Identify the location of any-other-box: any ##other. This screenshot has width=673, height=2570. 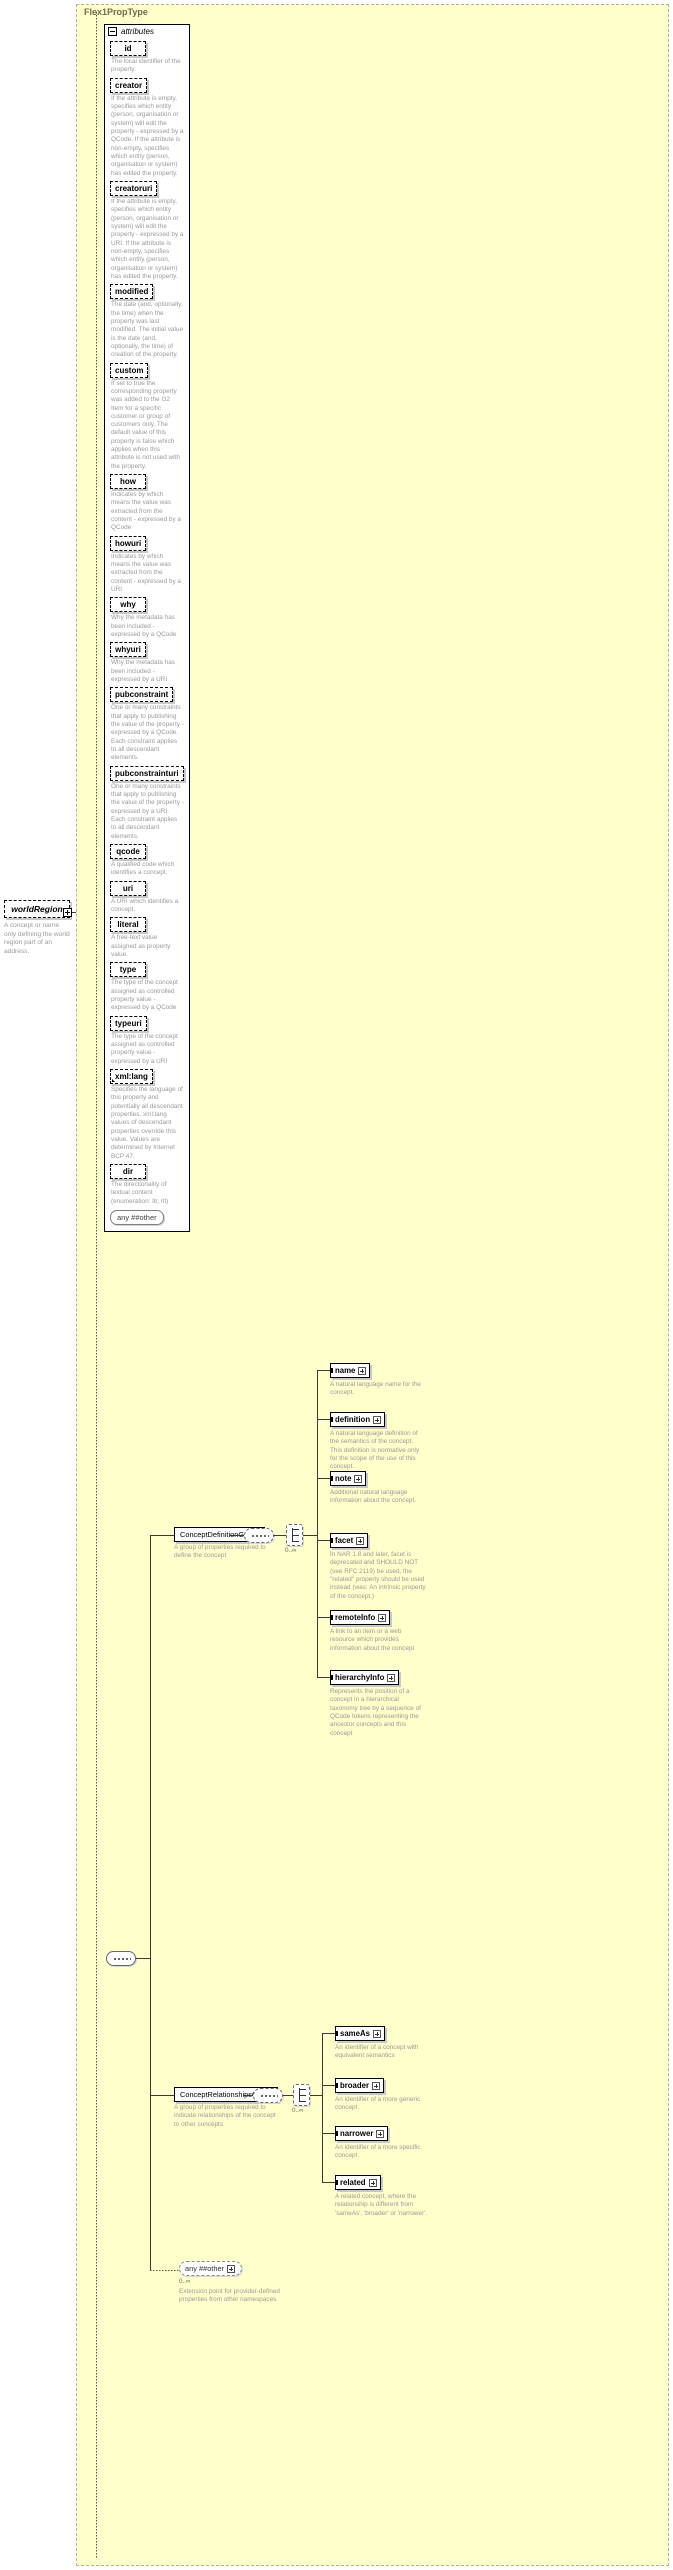
(211, 2268).